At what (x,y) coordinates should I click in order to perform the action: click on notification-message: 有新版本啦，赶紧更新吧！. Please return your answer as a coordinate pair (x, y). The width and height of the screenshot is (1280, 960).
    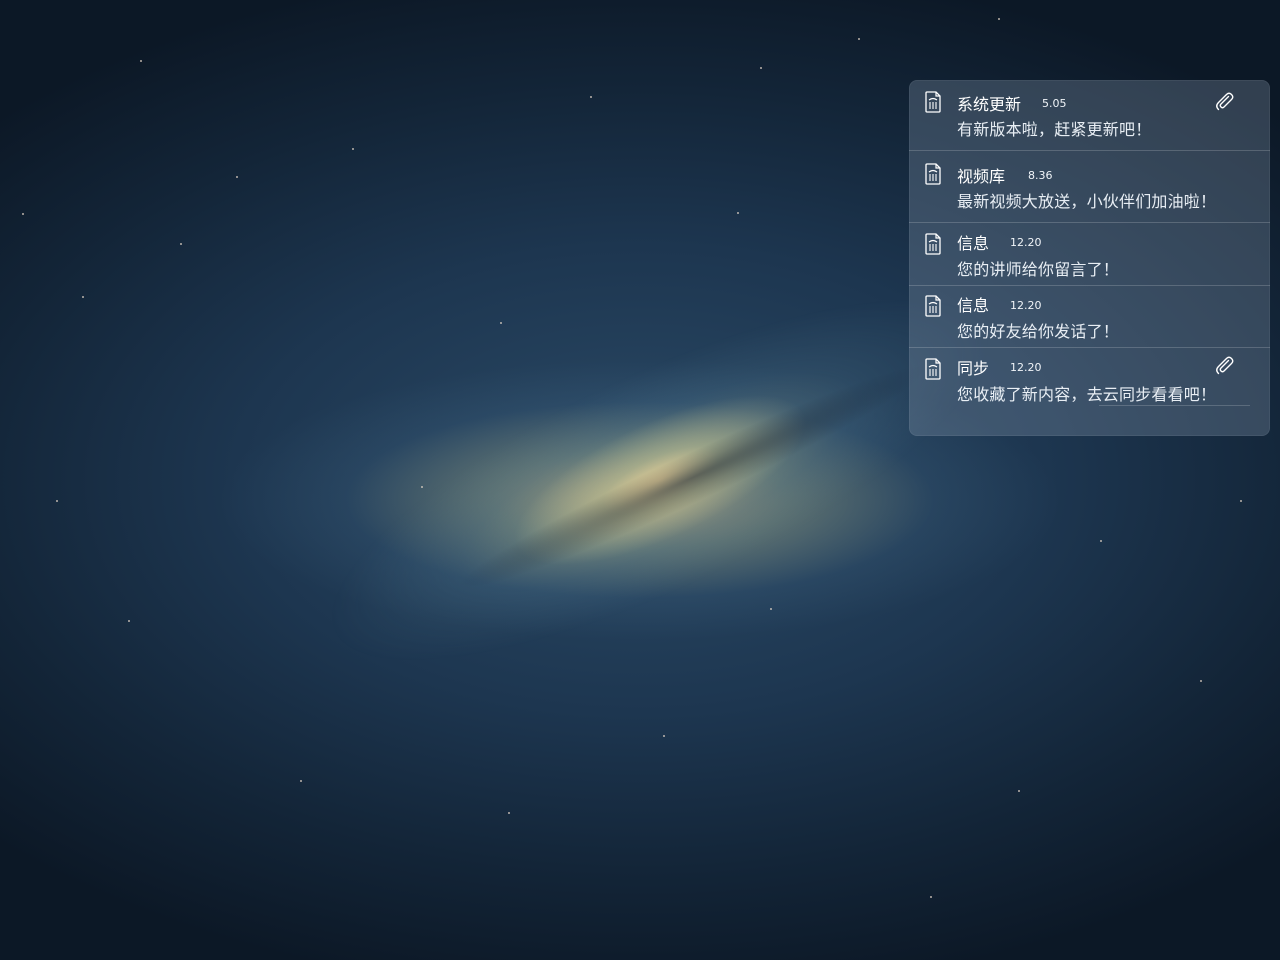
    Looking at the image, I should click on (1054, 129).